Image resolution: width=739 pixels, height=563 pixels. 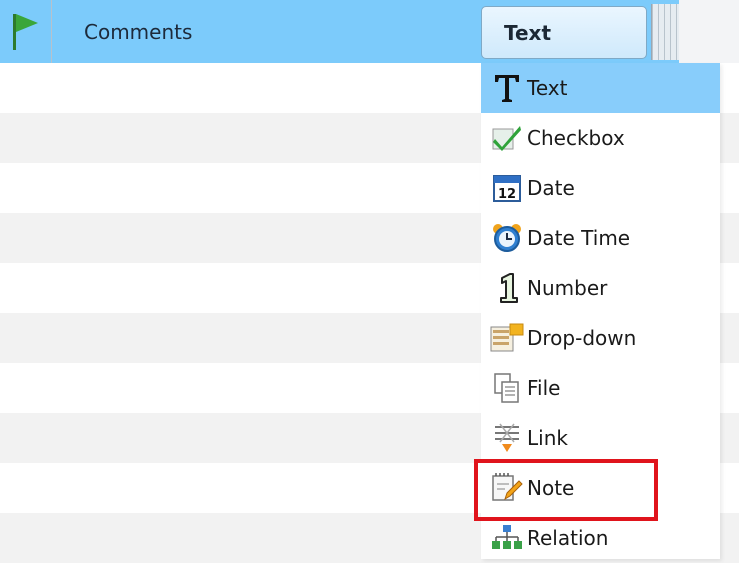 I want to click on menu-item-label: Text, so click(x=547, y=88).